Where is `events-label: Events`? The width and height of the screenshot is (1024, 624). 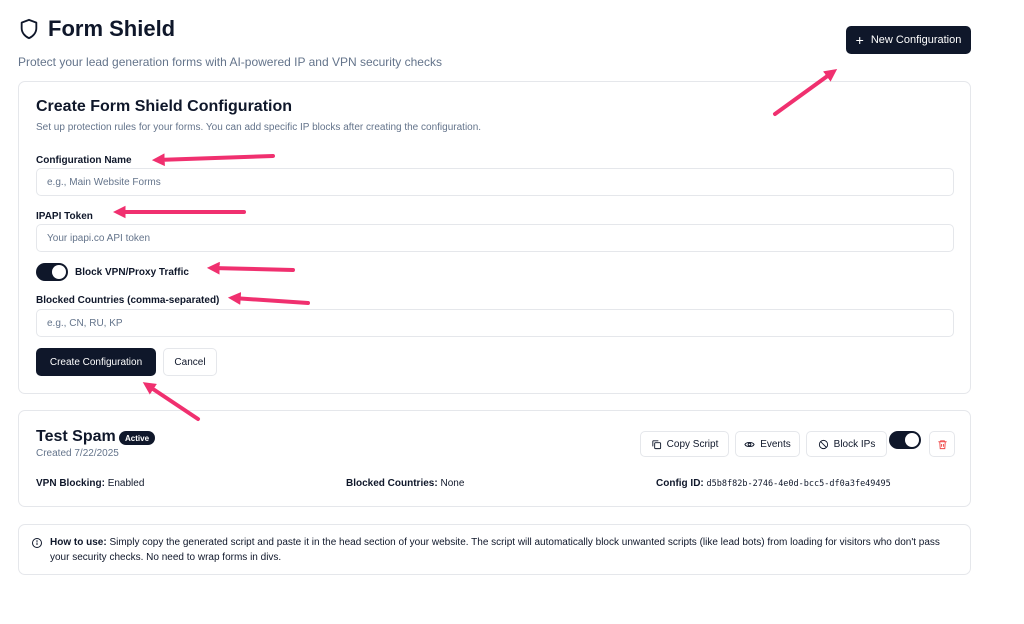 events-label: Events is located at coordinates (775, 444).